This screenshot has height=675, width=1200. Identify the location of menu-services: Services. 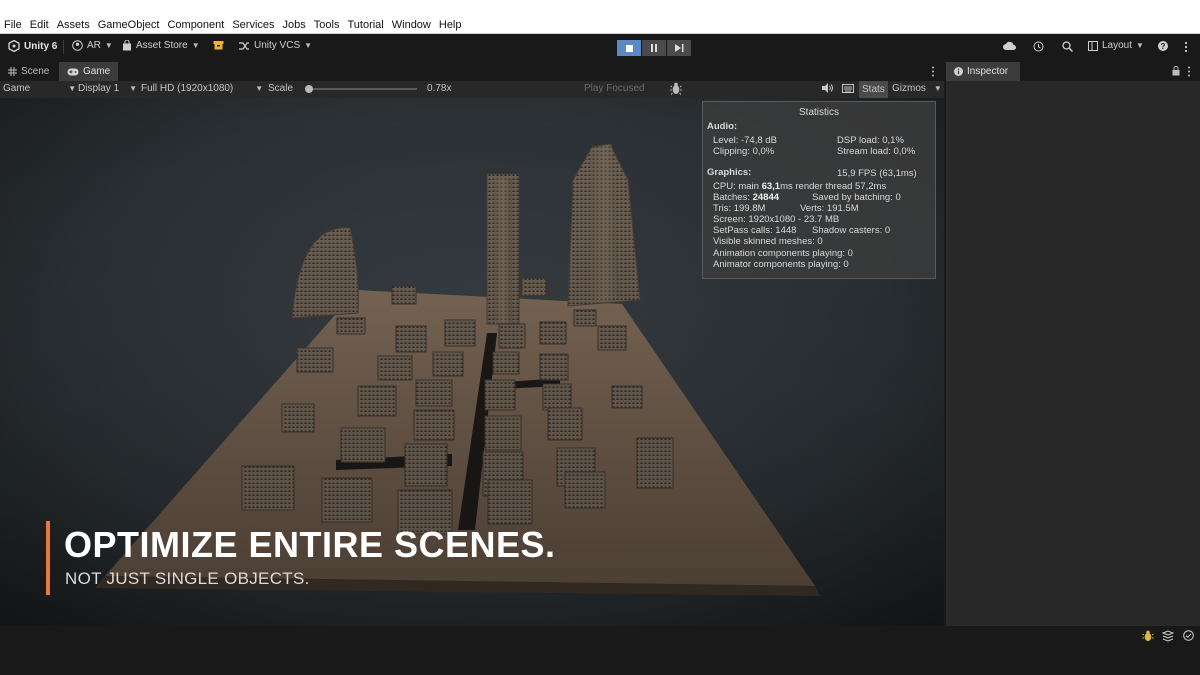
(253, 25).